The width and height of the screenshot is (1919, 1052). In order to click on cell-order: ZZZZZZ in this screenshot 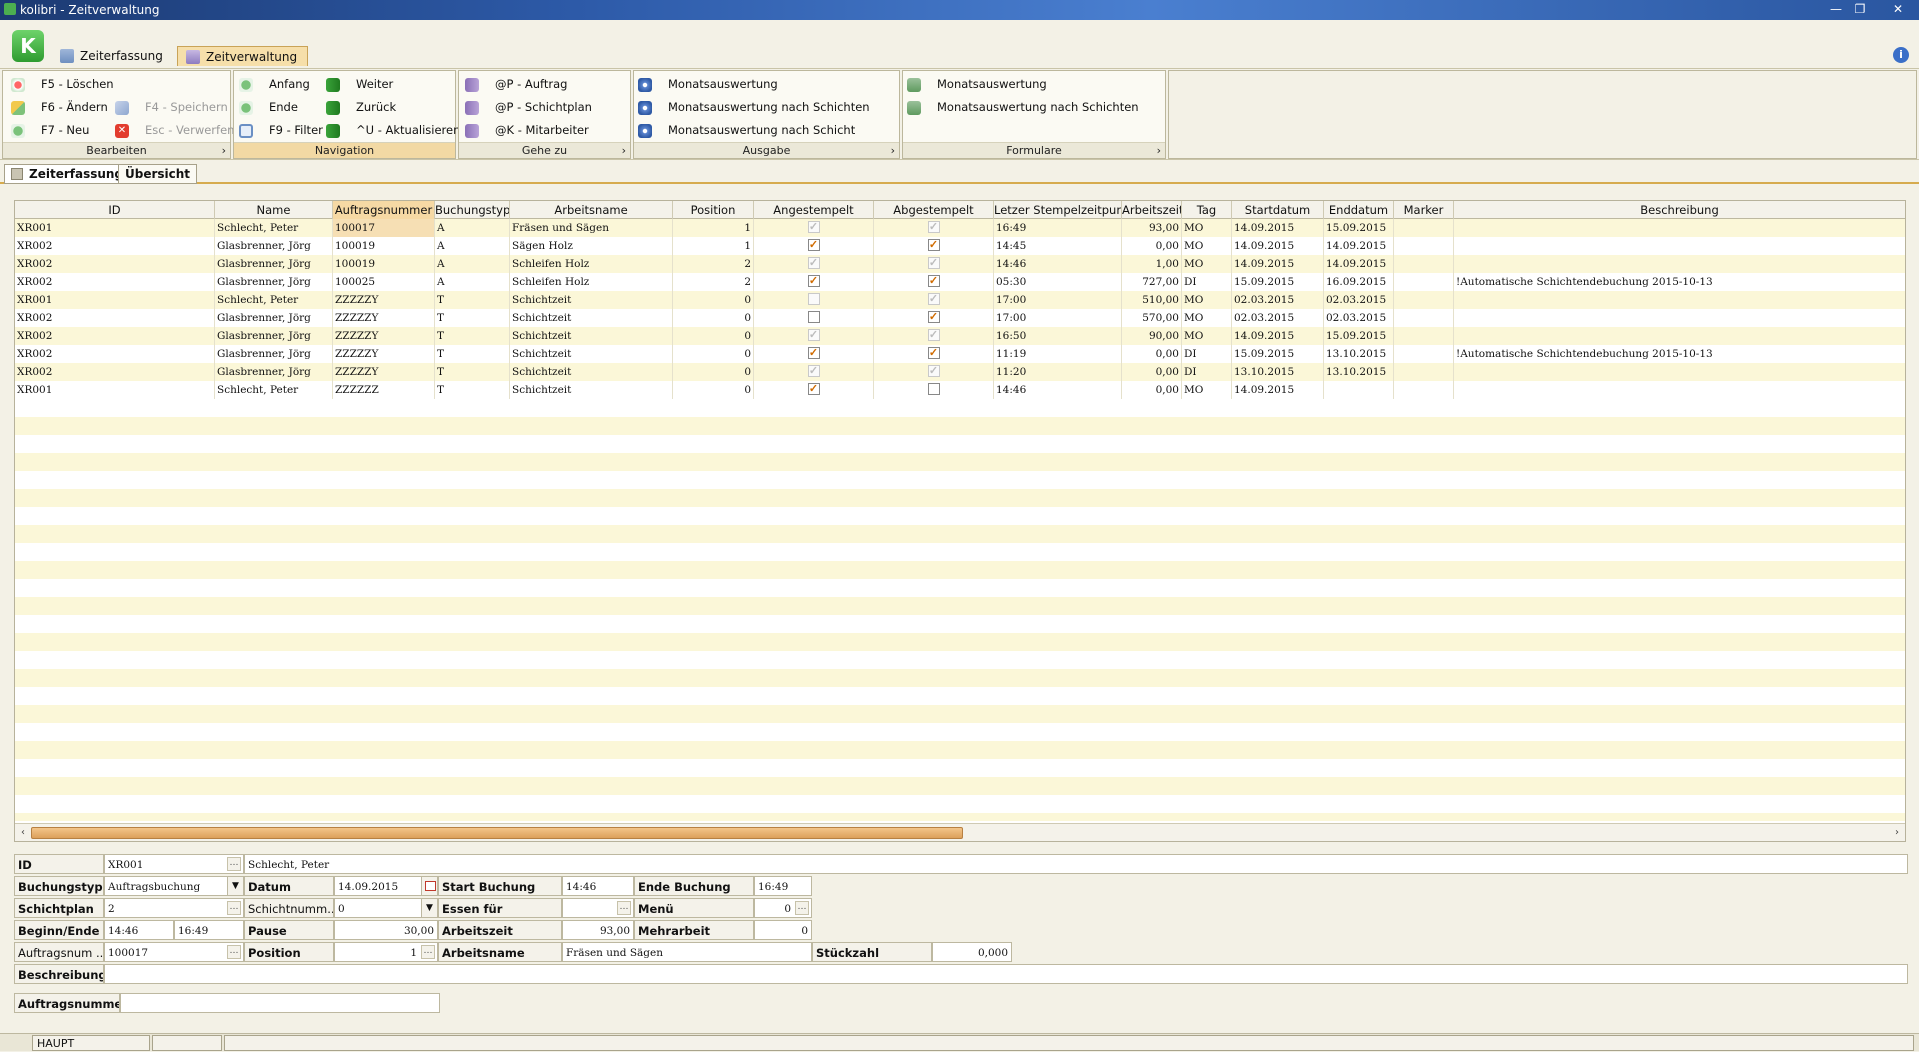, I will do `click(384, 390)`.